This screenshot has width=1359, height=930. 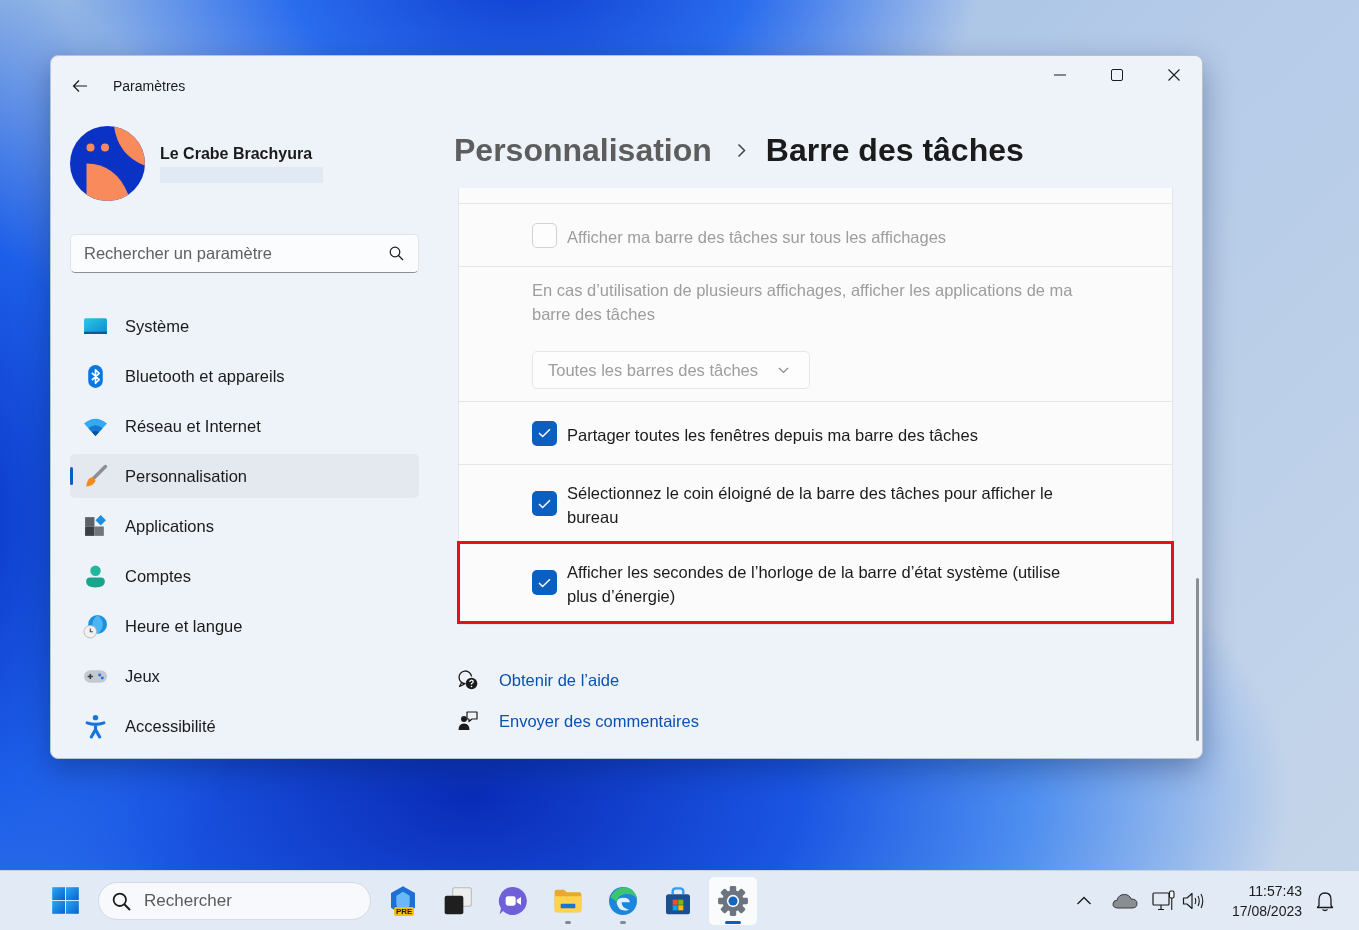 I want to click on breadcrumb-parent: Personnalisation, so click(x=583, y=150).